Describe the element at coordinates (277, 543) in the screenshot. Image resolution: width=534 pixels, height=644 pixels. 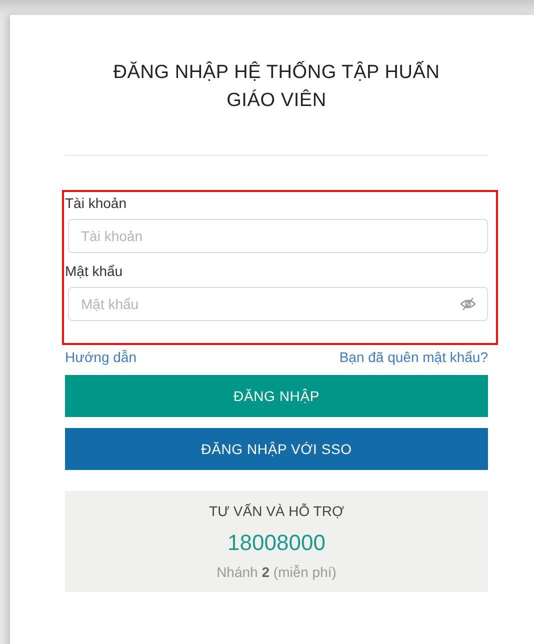
I see `phone-number: 18008000` at that location.